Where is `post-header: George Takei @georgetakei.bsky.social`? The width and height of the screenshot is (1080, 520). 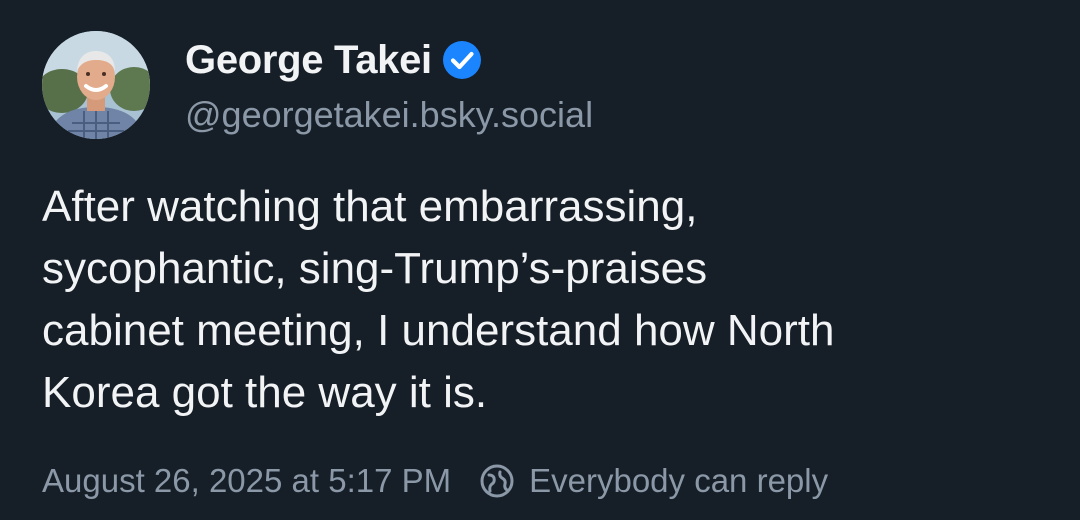 post-header: George Takei @georgetakei.bsky.social is located at coordinates (317, 85).